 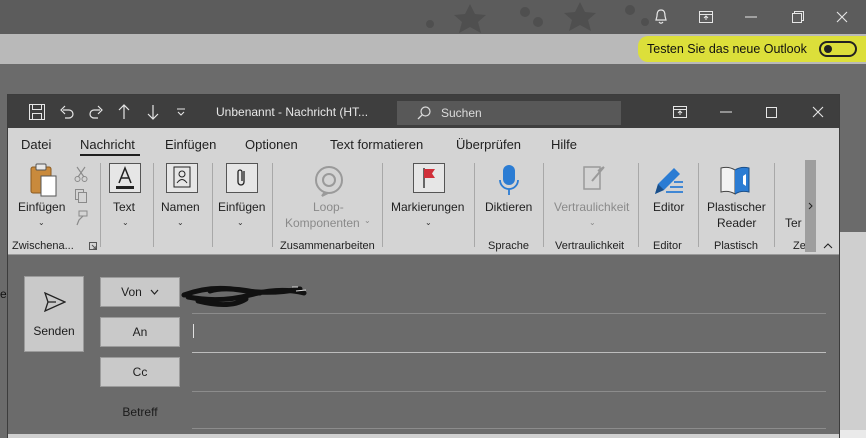 What do you see at coordinates (244, 296) in the screenshot?
I see `sender-redaction` at bounding box center [244, 296].